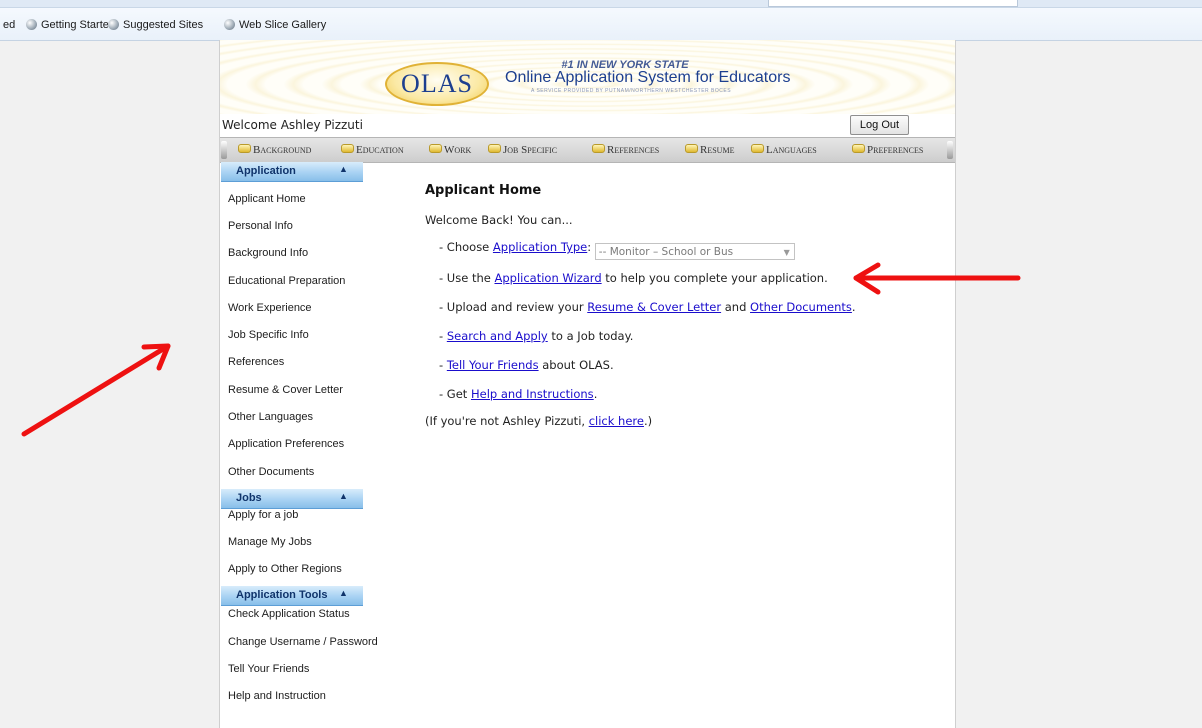 This screenshot has width=1202, height=728. I want to click on tab-label: References, so click(633, 150).